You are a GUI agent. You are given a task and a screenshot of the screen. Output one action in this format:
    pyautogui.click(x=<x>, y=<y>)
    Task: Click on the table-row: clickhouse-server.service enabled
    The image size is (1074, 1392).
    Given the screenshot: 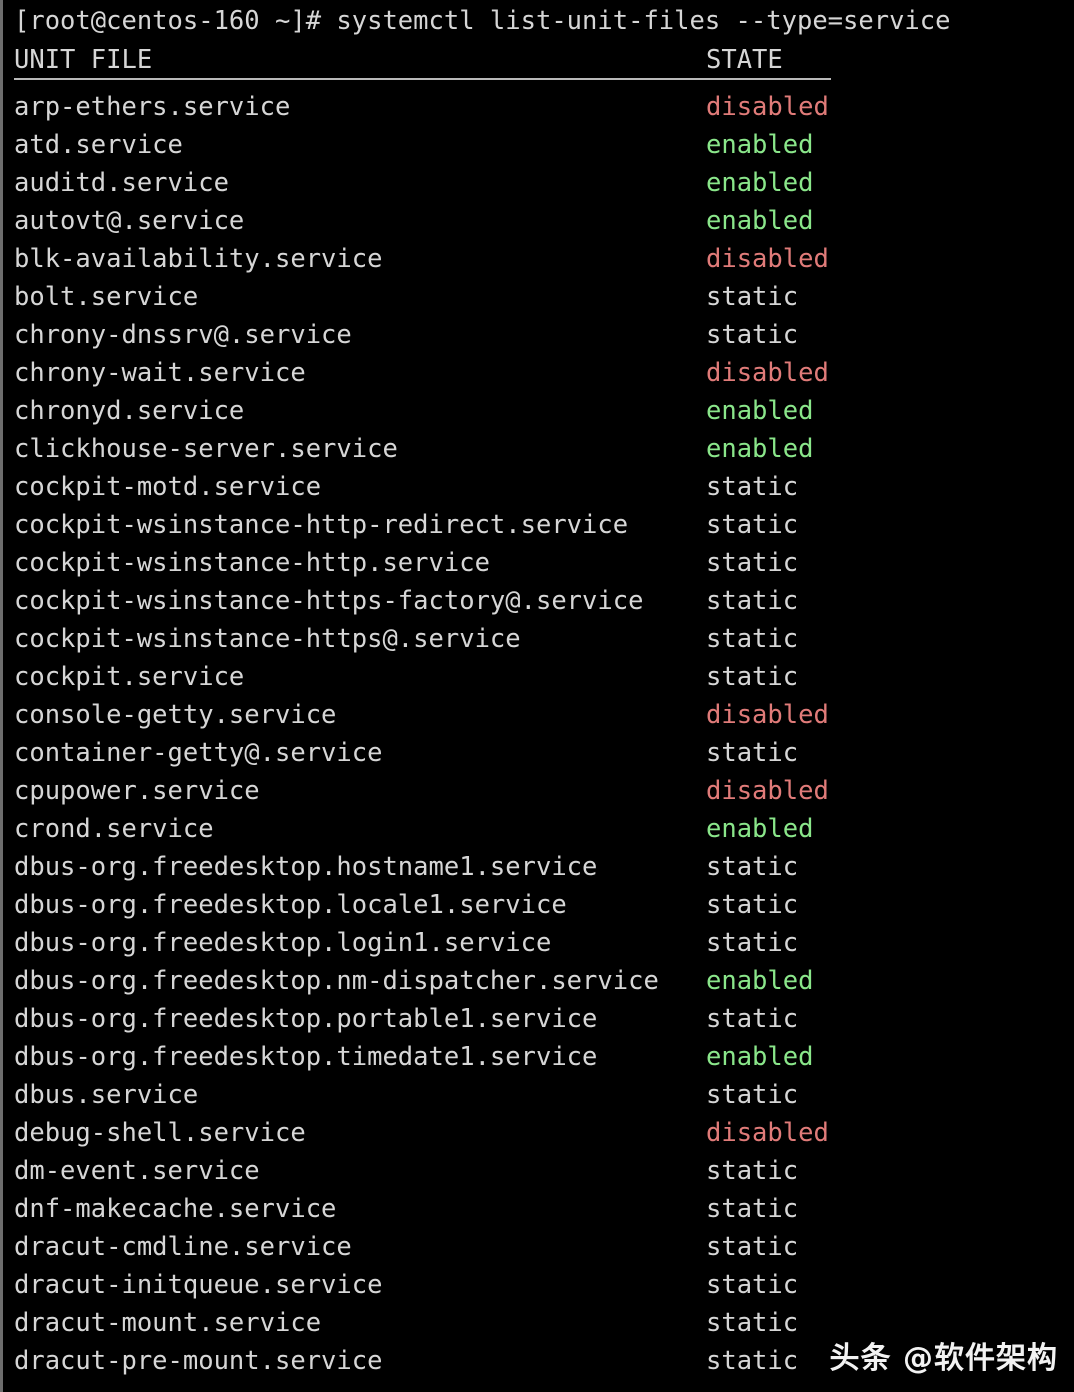 What is the action you would take?
    pyautogui.click(x=544, y=449)
    